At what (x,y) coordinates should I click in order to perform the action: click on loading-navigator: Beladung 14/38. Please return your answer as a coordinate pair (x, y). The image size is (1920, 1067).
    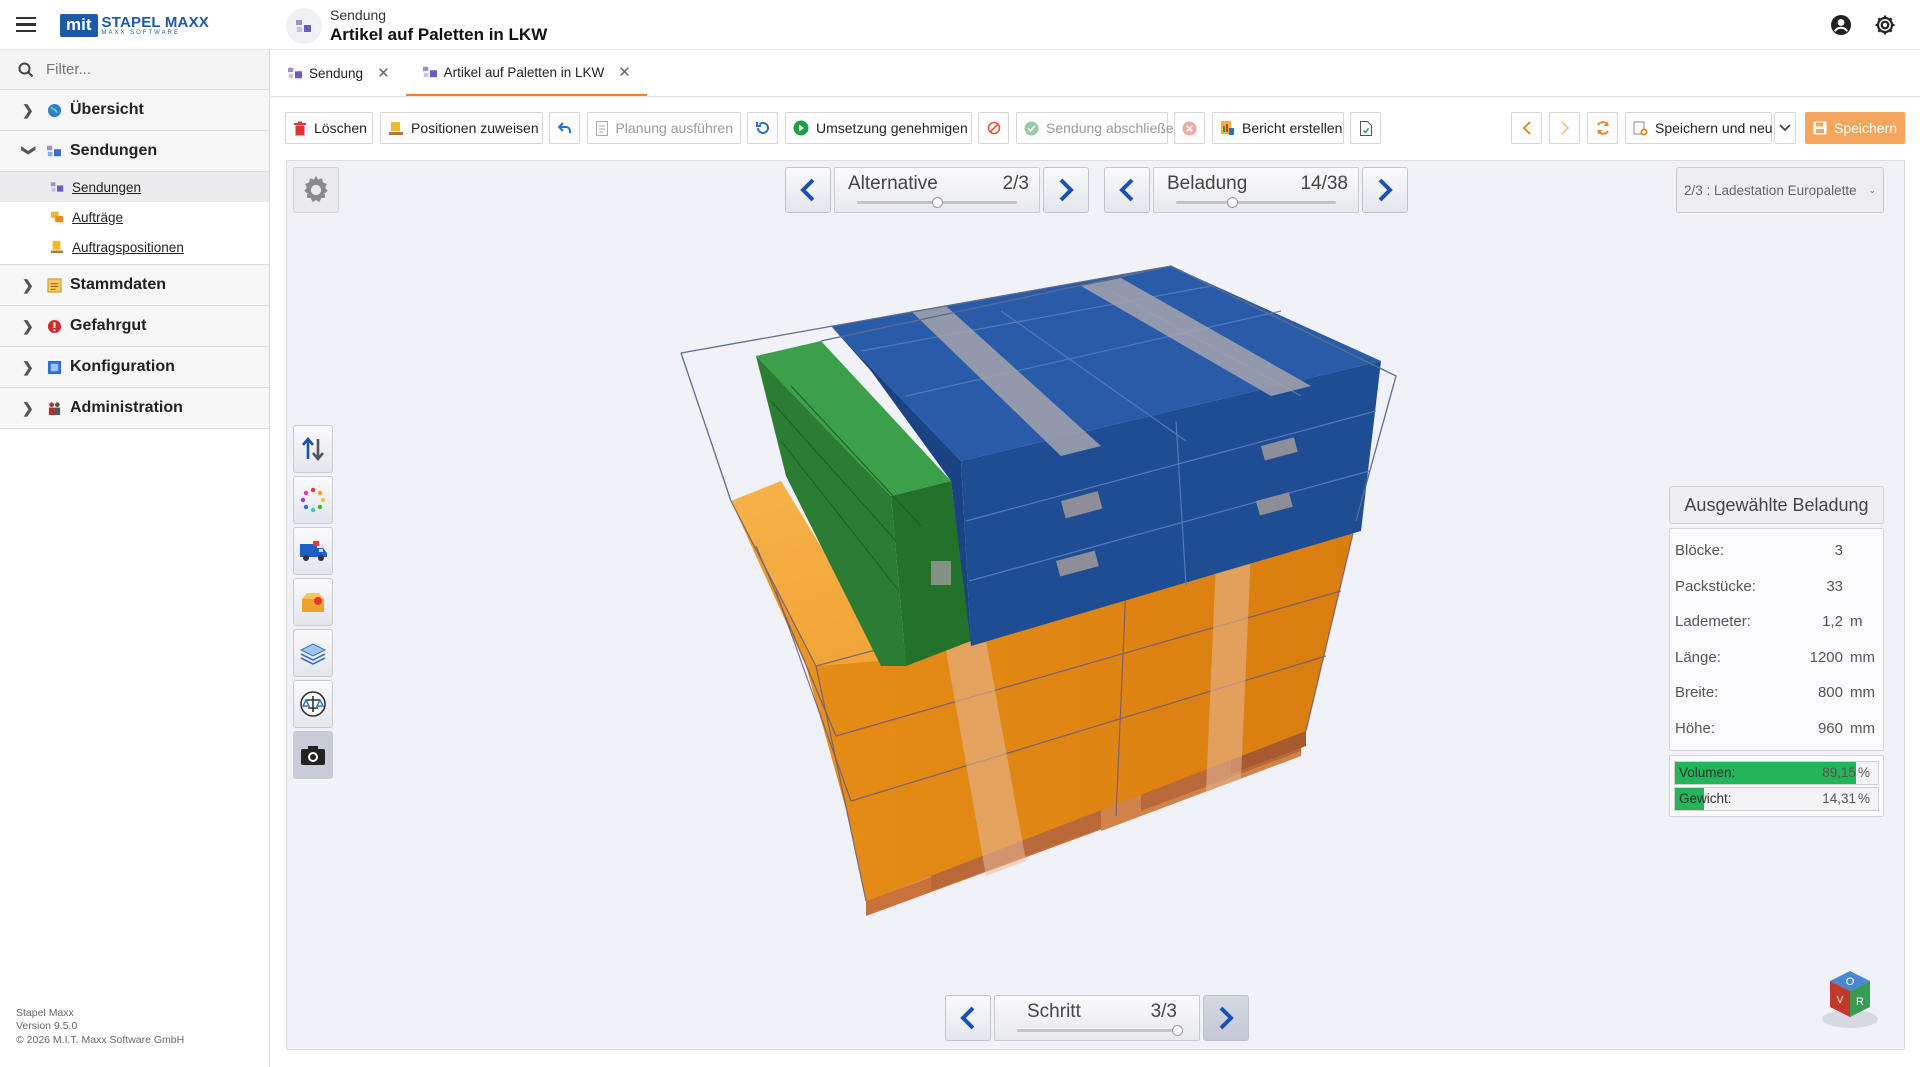
    Looking at the image, I should click on (1256, 190).